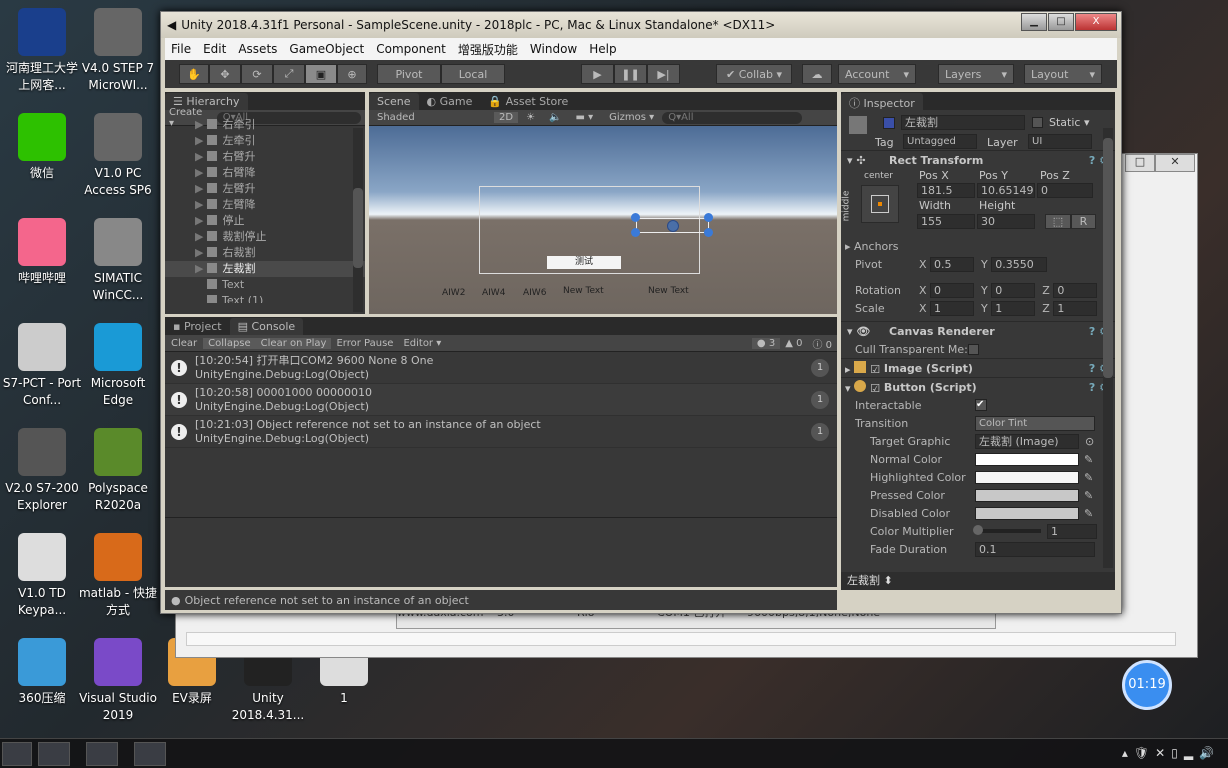 This screenshot has width=1228, height=768. Describe the element at coordinates (978, 159) in the screenshot. I see `rect-transform-header: ▾ ✣ Rect Transform? ⚙` at that location.